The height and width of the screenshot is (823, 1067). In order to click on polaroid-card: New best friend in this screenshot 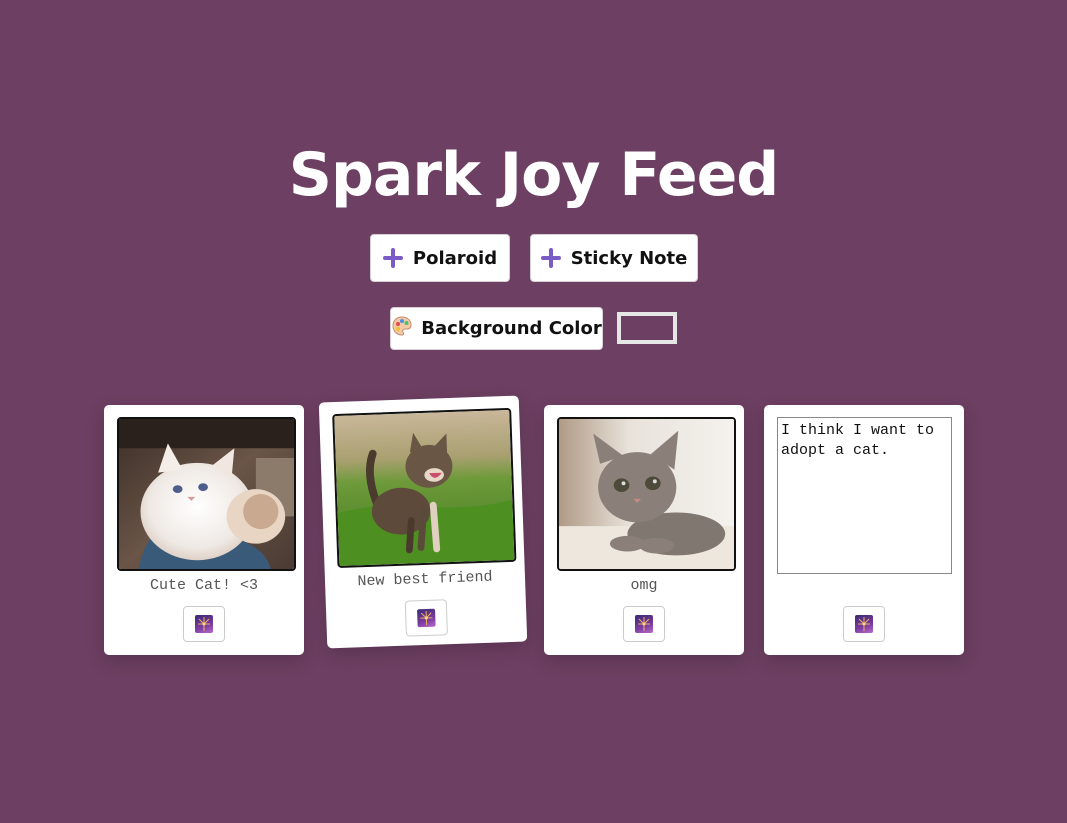, I will do `click(423, 522)`.